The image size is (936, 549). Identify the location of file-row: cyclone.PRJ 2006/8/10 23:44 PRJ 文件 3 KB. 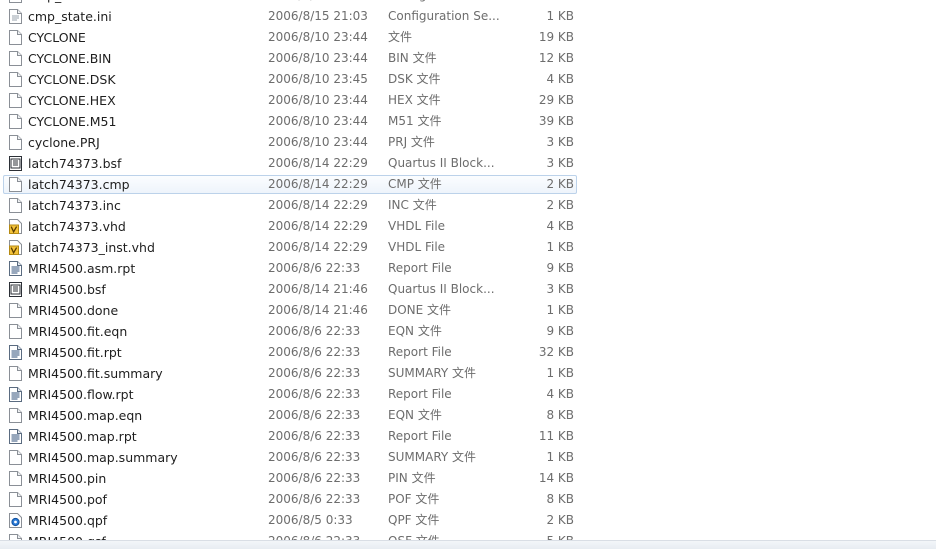
(468, 142).